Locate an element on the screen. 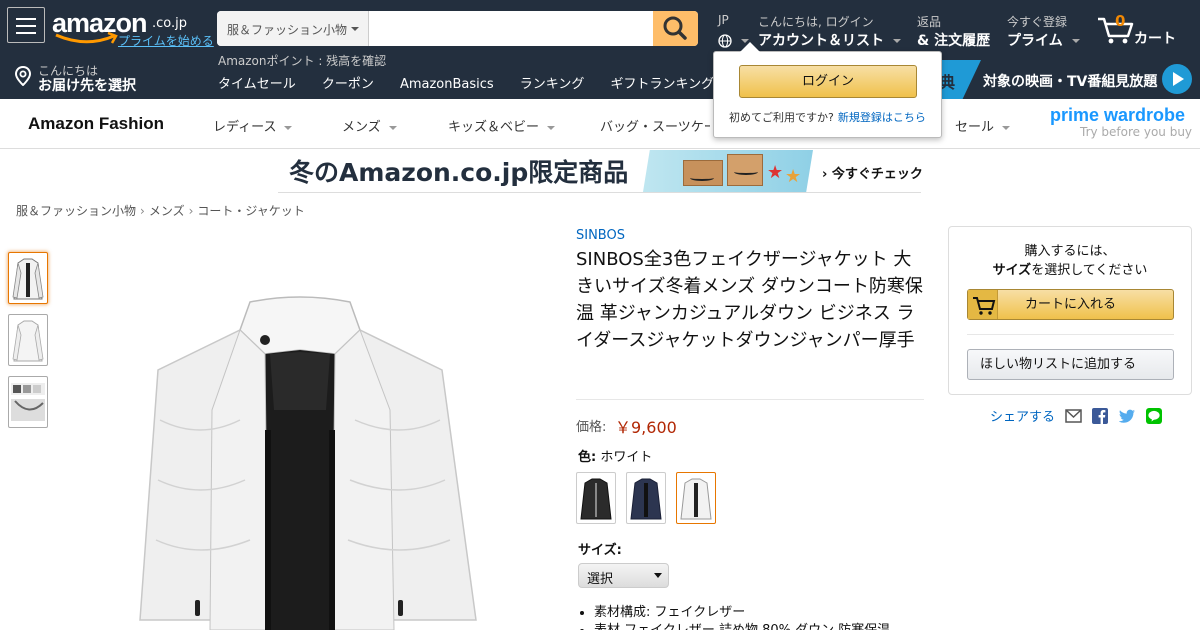 Image resolution: width=1200 pixels, height=630 pixels. color-selection: 色: ホワイト is located at coordinates (615, 455).